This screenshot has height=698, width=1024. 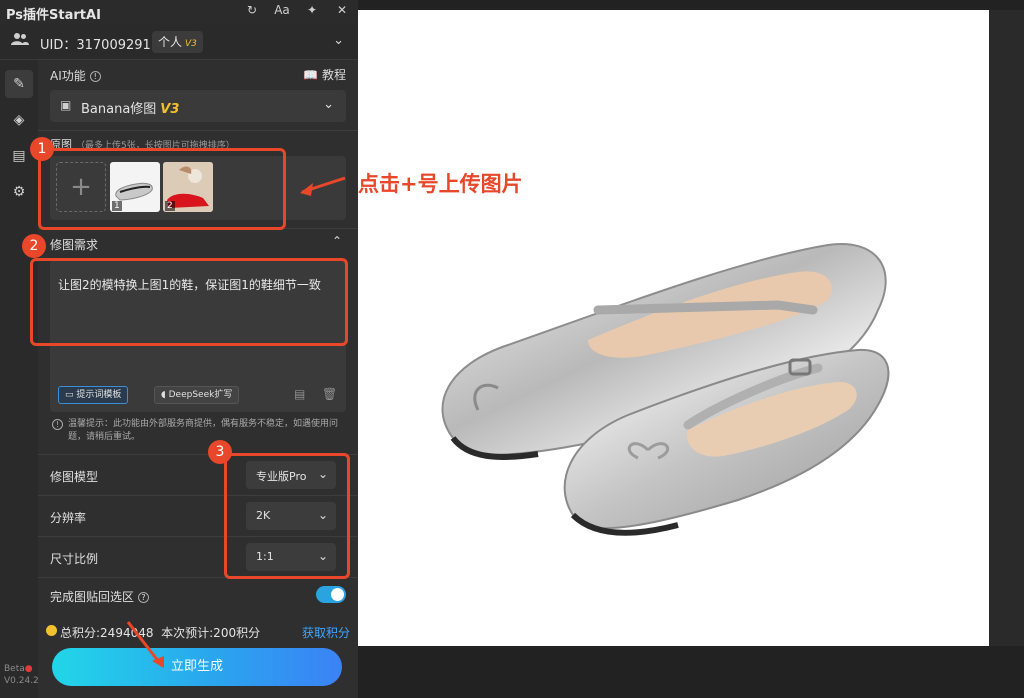 What do you see at coordinates (211, 633) in the screenshot?
I see `estimated-points: 本次预计:200积分` at bounding box center [211, 633].